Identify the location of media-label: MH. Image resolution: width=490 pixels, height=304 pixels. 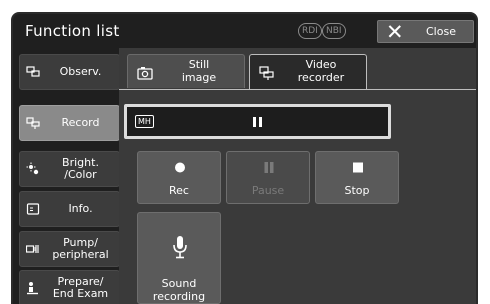
(144, 121).